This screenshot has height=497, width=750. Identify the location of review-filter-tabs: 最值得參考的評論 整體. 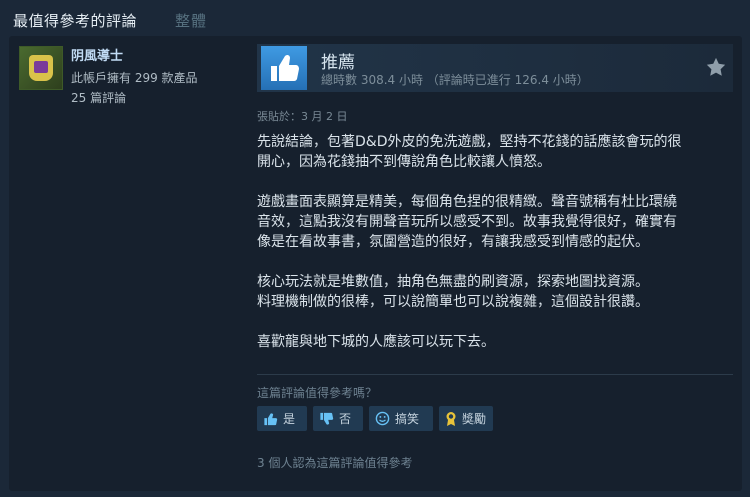
(375, 18).